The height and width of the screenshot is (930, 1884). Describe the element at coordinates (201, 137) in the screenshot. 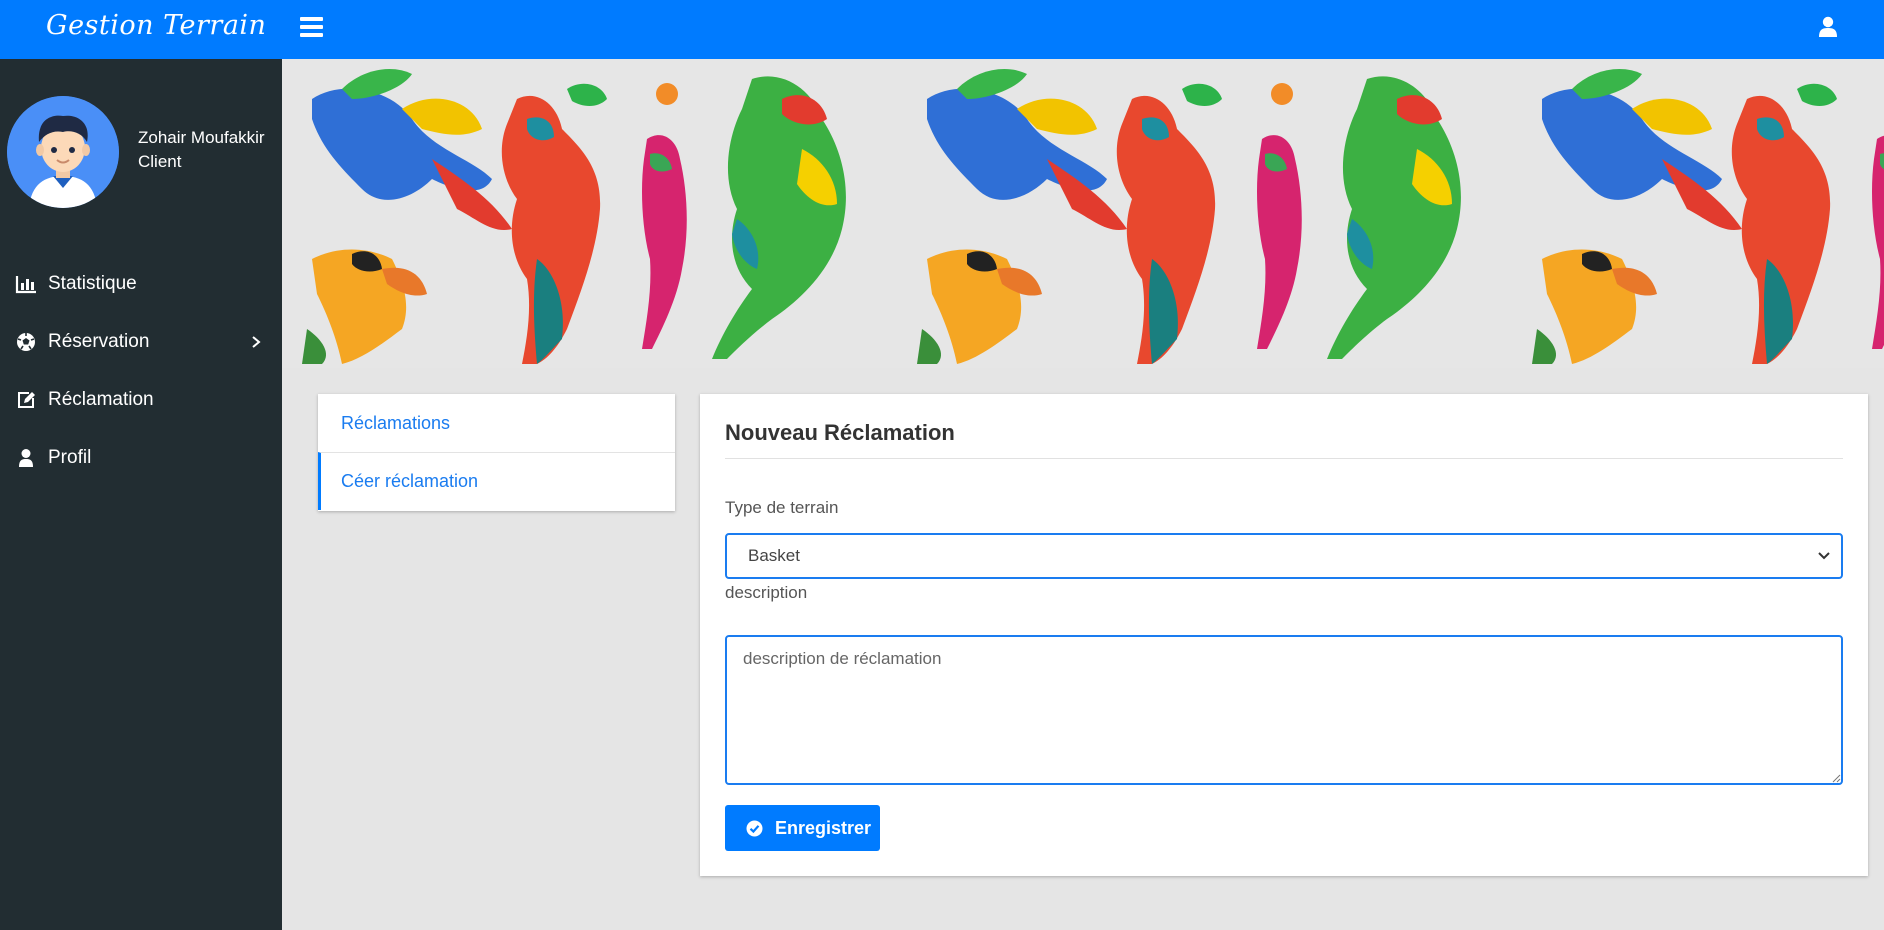

I see `user-name: Zohair Moufakkir` at that location.